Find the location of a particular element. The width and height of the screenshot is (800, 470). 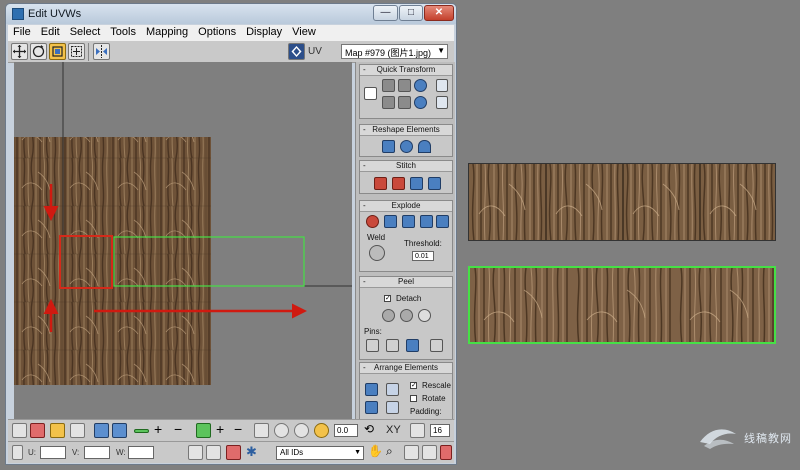

edit-seams-icon is located at coordinates (372, 345).